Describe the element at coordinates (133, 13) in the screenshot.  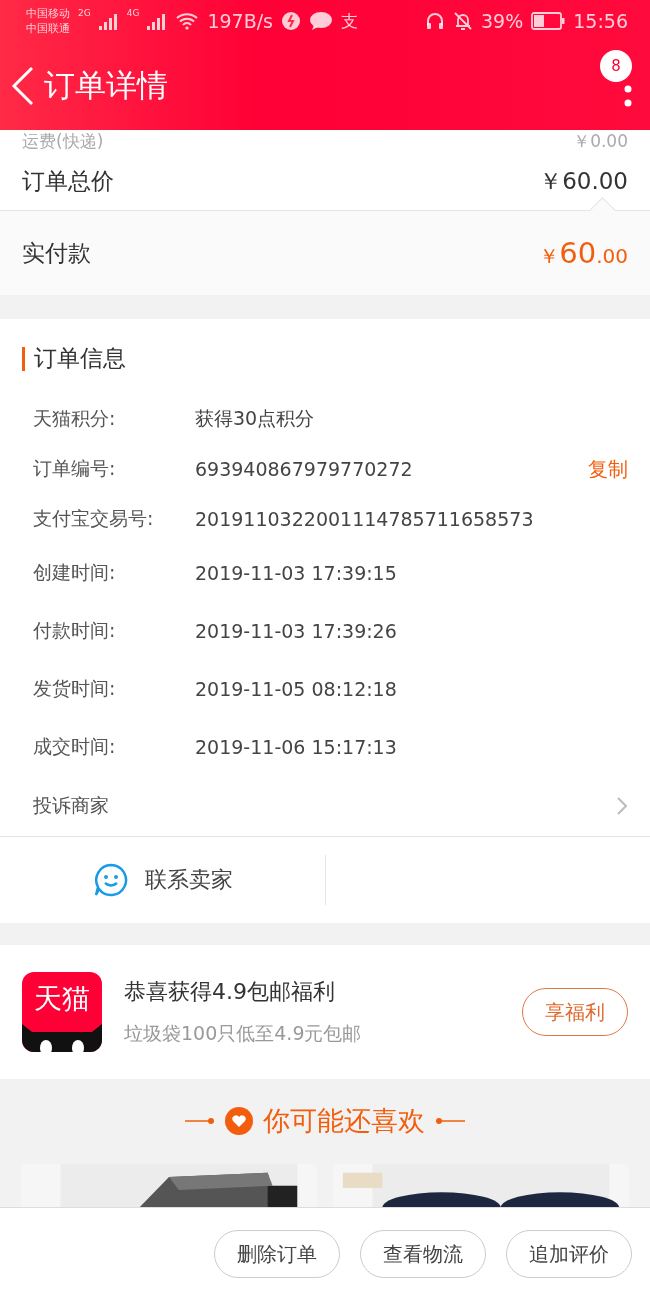
I see `network-type: 4G` at that location.